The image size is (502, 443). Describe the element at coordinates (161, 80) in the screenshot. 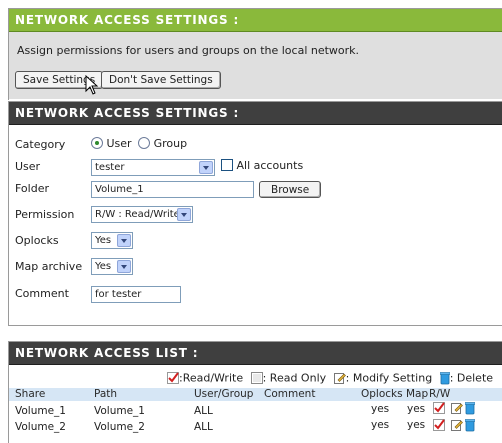

I see `dont-save-settings-button: Don't Save Settings` at that location.